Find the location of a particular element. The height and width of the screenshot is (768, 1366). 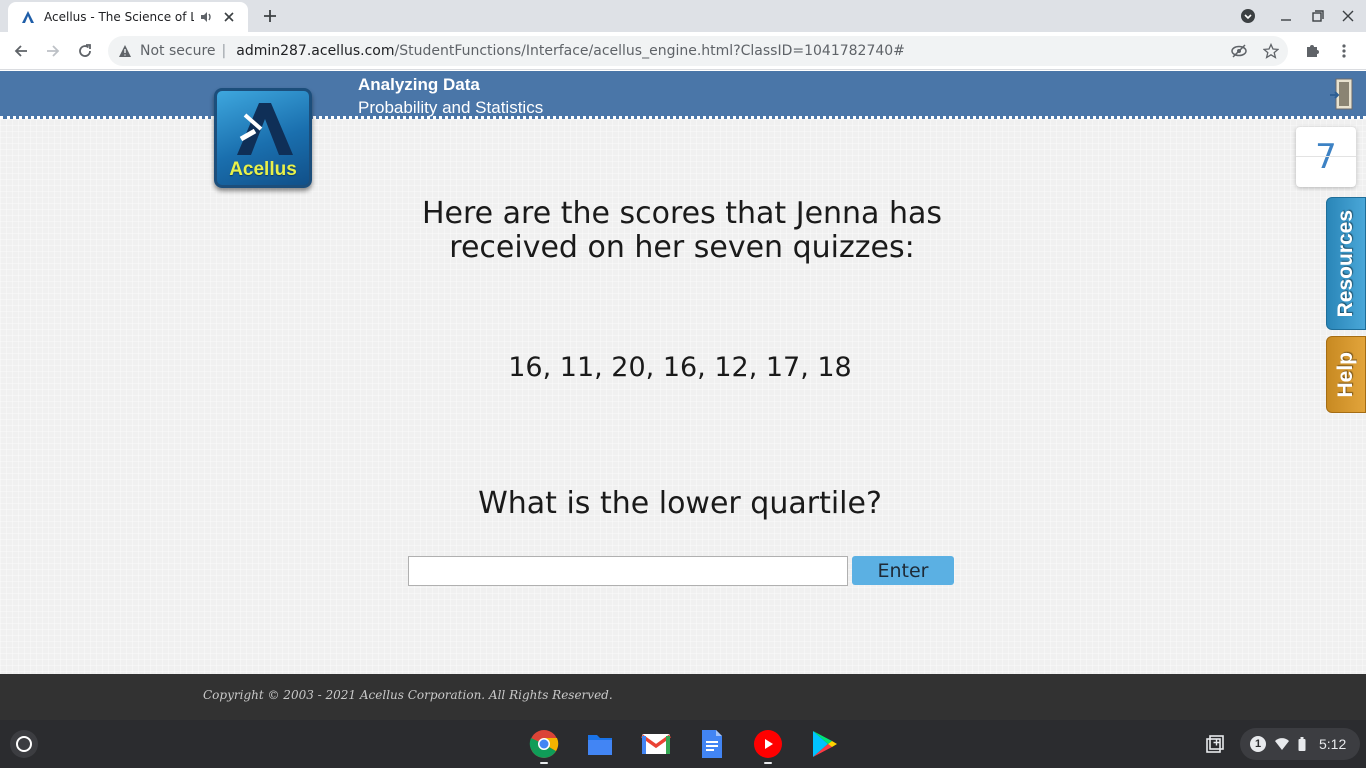

battery-icon is located at coordinates (1302, 744).